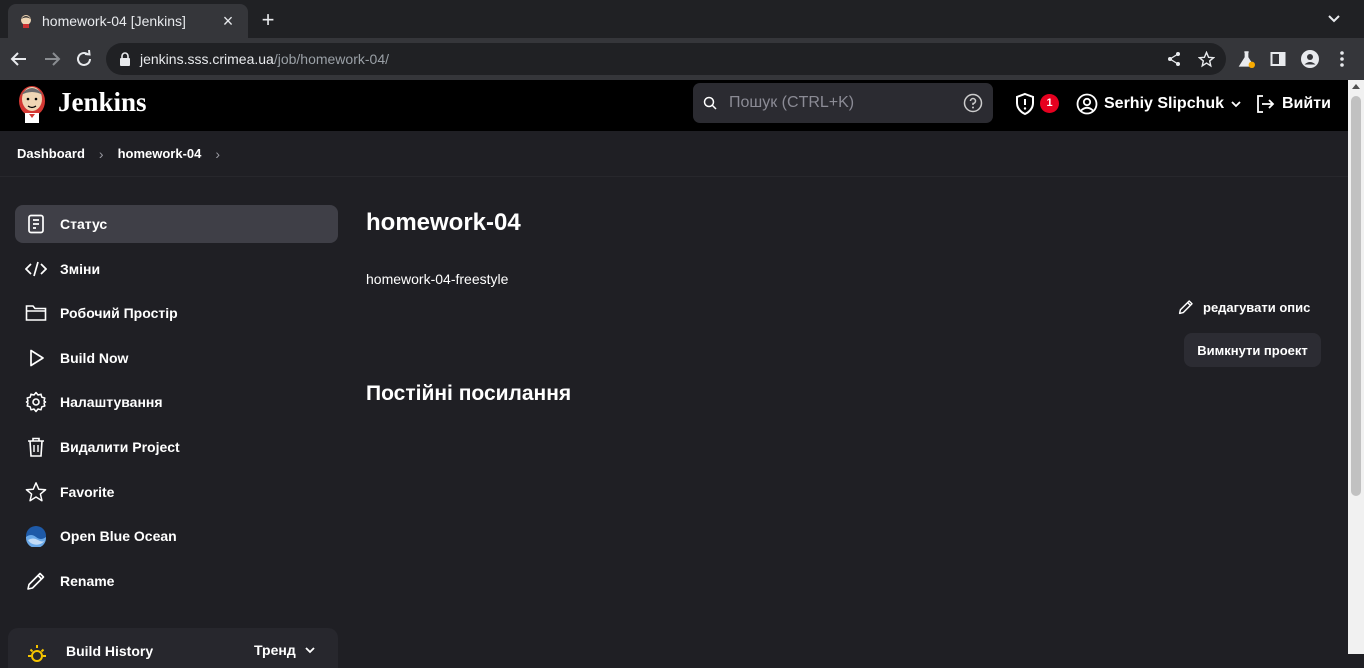  I want to click on sidebar-item-build-now: Build Now, so click(176, 358).